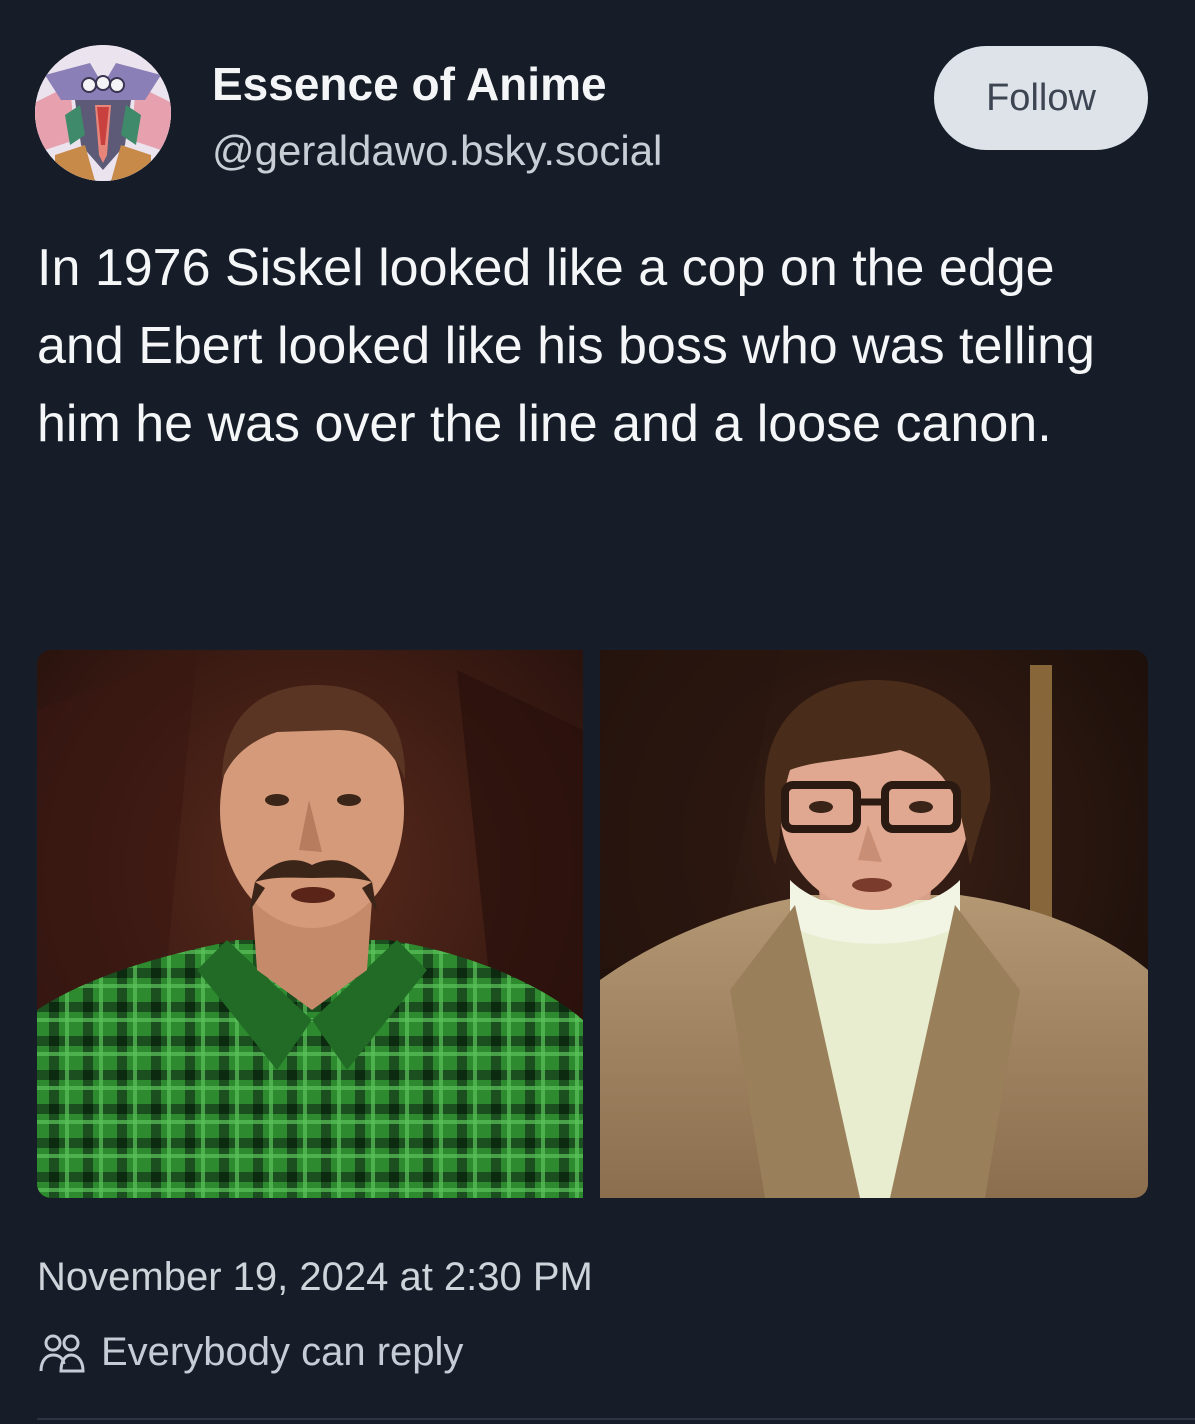  I want to click on reply-setting: Everybody can reply, so click(250, 1352).